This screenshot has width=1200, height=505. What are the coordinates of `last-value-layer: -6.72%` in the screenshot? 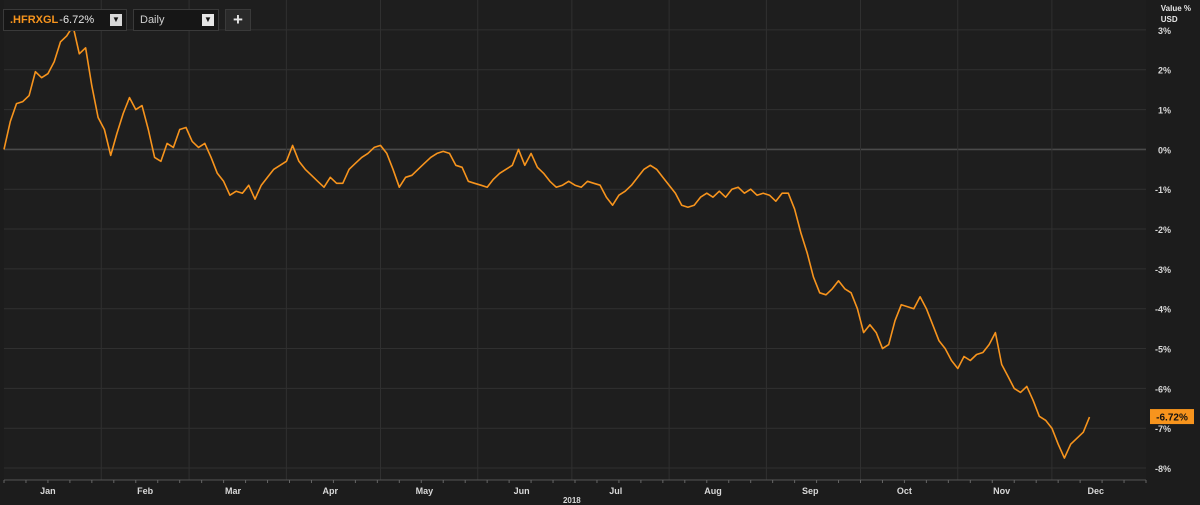 It's located at (1172, 417).